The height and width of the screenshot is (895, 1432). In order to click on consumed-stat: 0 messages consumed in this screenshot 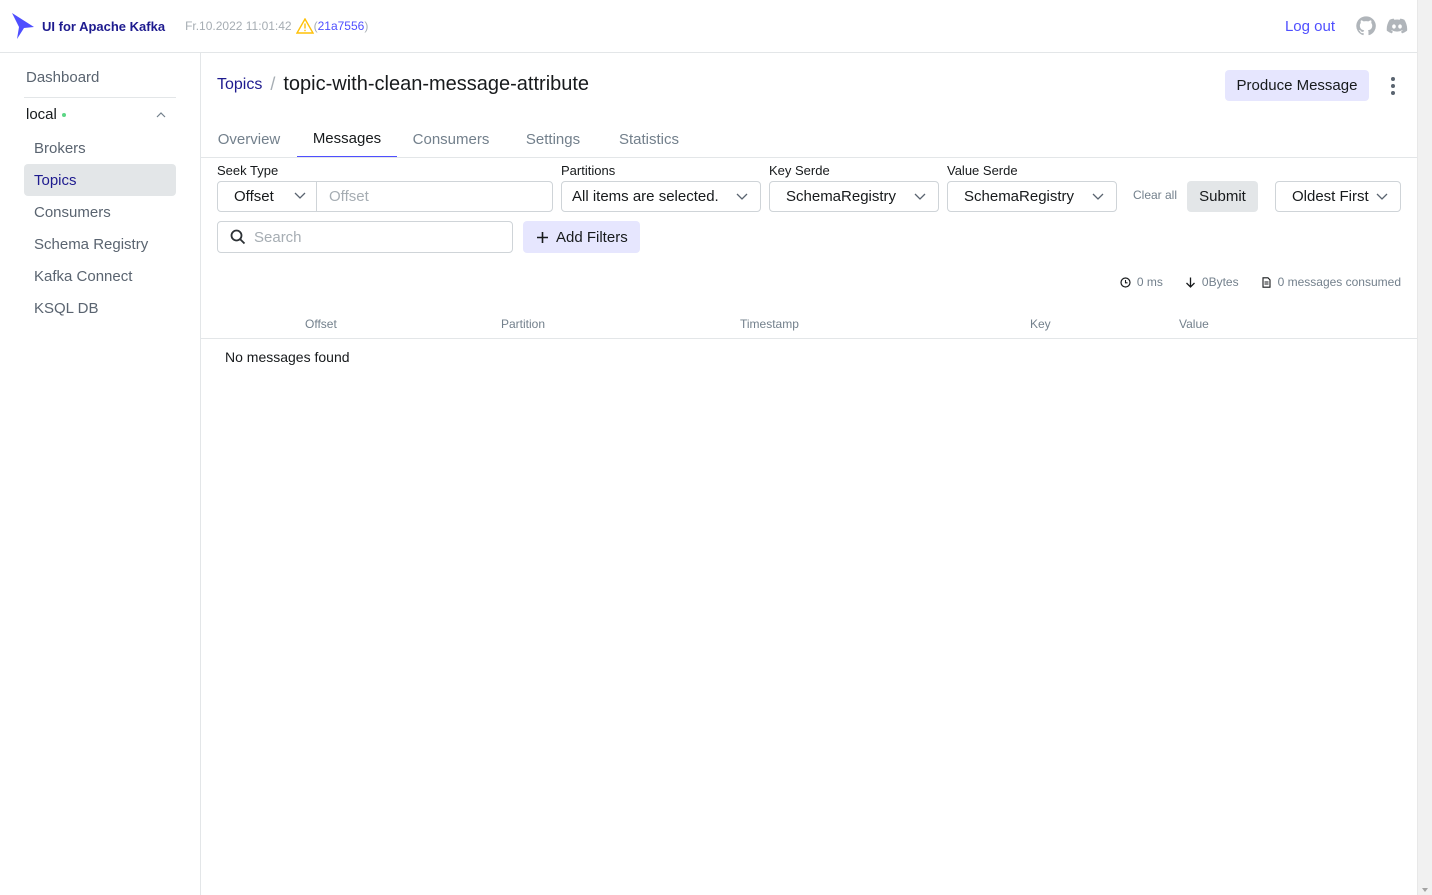, I will do `click(1331, 282)`.